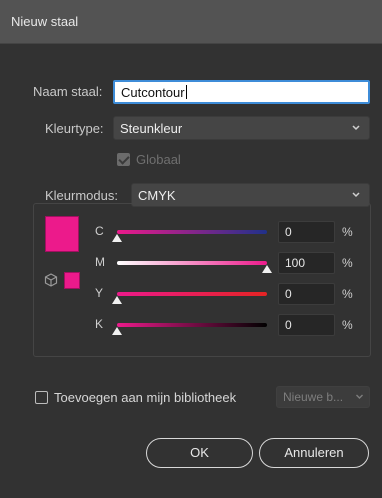 The height and width of the screenshot is (498, 382). I want to click on channel-c-thumb, so click(117, 238).